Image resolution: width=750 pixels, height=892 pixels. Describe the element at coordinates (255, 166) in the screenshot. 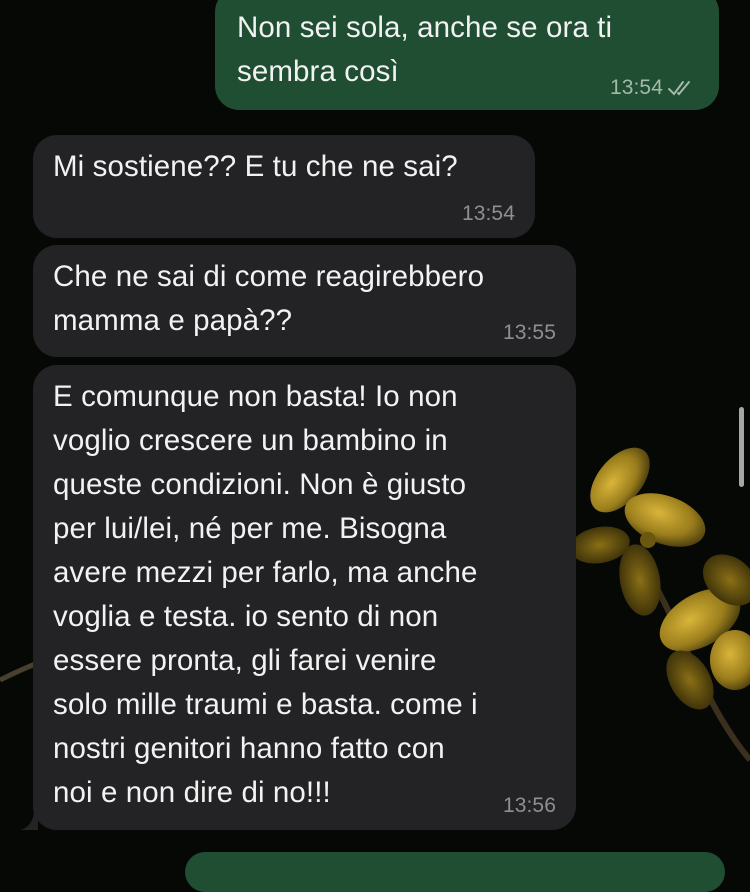

I see `message-text: Mi sostiene?? E tu che ne sai?` at that location.